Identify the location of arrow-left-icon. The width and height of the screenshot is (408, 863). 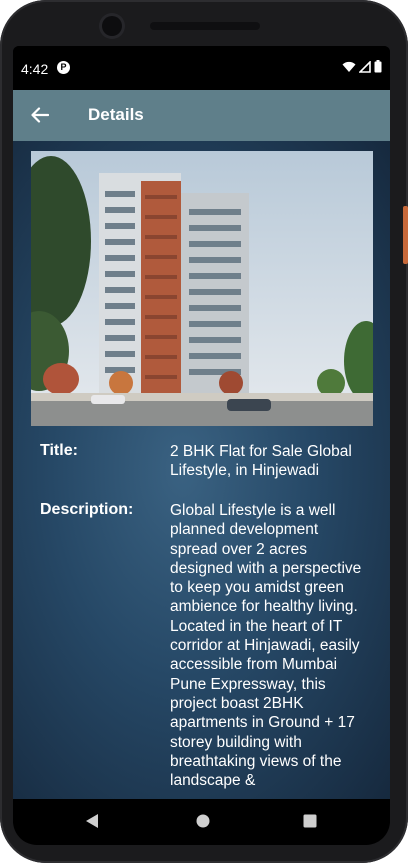
(40, 115).